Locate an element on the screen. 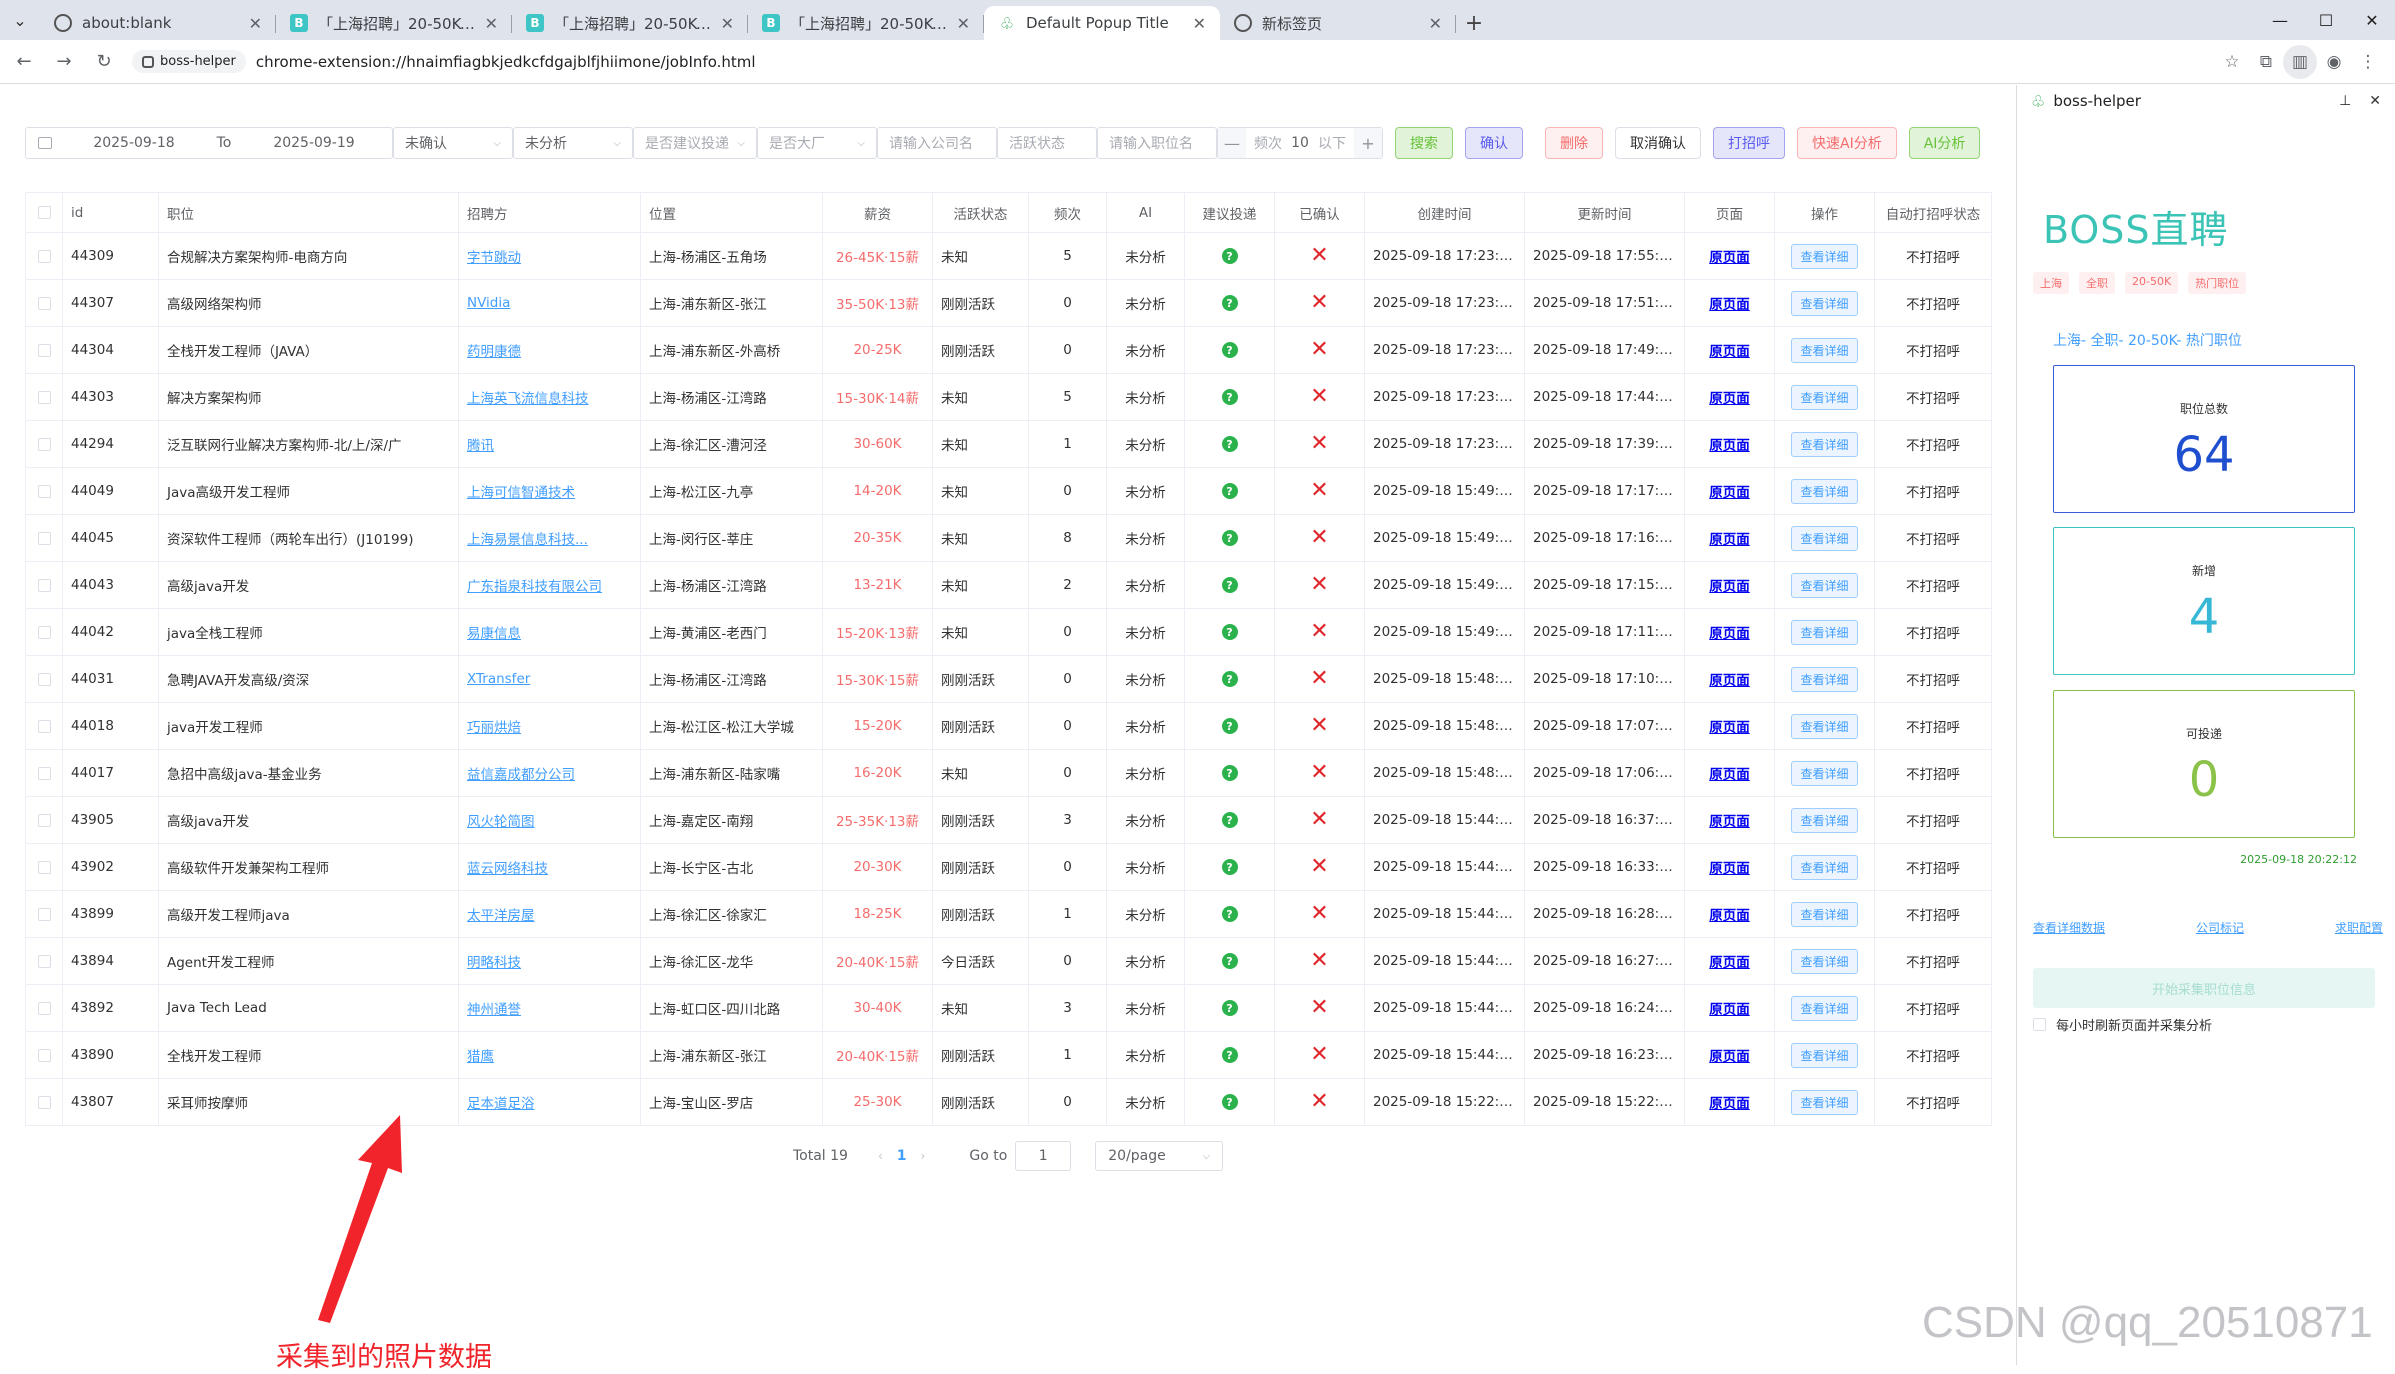 This screenshot has height=1374, width=2395. company-link: 易康信息 is located at coordinates (494, 634).